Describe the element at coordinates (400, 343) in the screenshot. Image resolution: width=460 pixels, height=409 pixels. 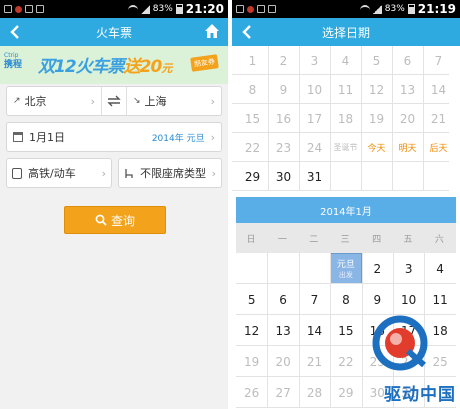
I see `watermark-logo-icon` at that location.